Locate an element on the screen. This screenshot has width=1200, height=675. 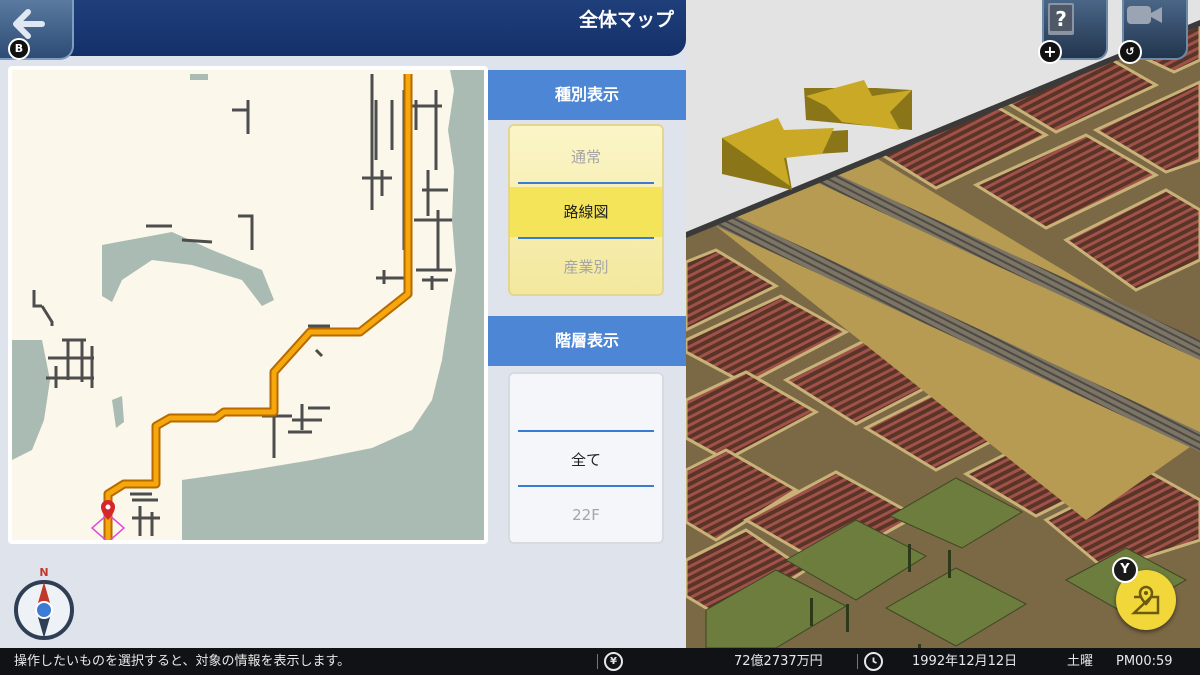
option-route-map: 路線図 is located at coordinates (586, 212).